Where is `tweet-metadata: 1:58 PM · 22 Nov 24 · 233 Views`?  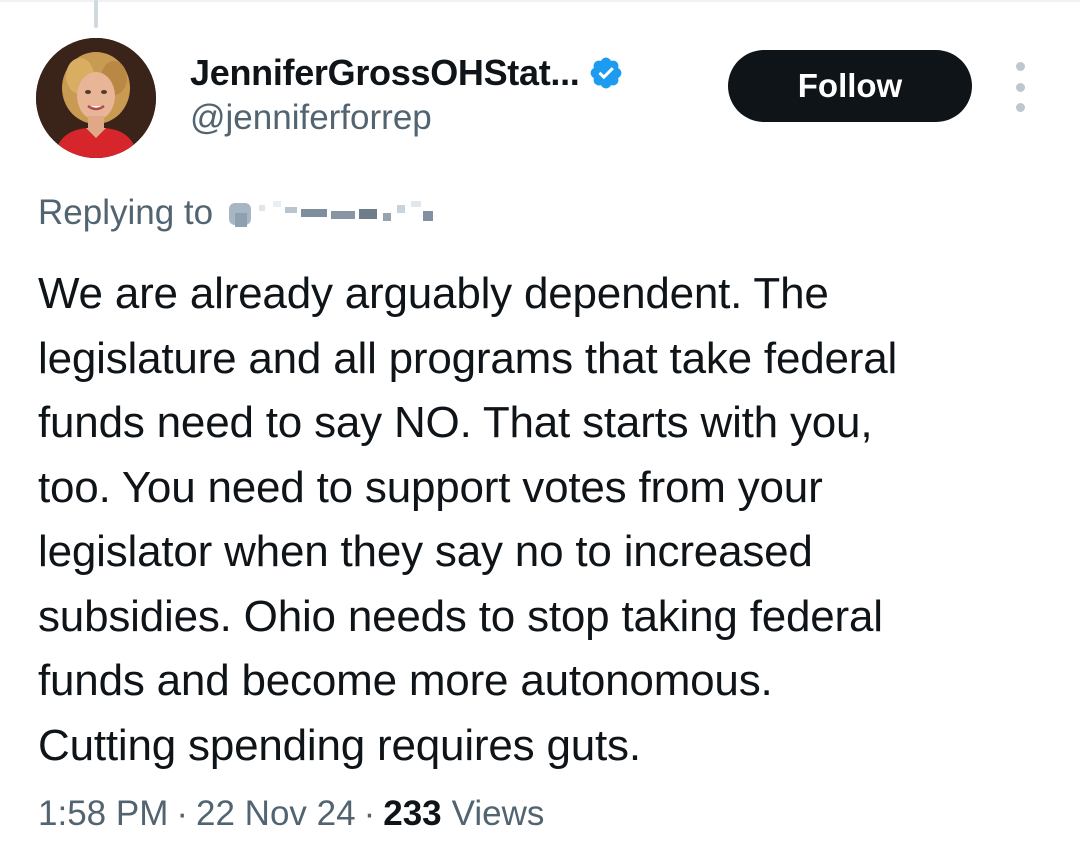 tweet-metadata: 1:58 PM · 22 Nov 24 · 233 Views is located at coordinates (291, 814).